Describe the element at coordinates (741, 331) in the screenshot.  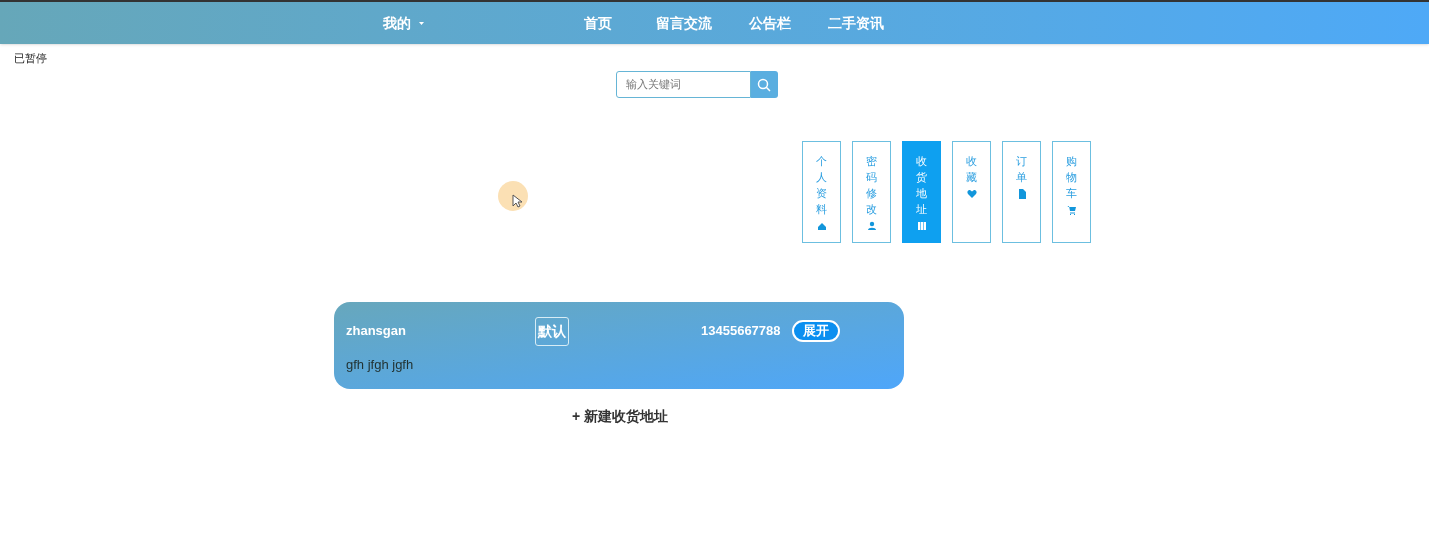
I see `phone-number: 13455667788` at that location.